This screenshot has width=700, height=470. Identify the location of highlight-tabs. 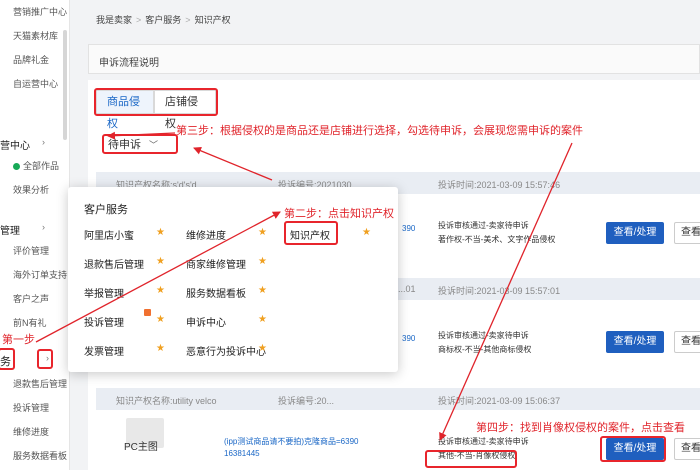
(156, 102).